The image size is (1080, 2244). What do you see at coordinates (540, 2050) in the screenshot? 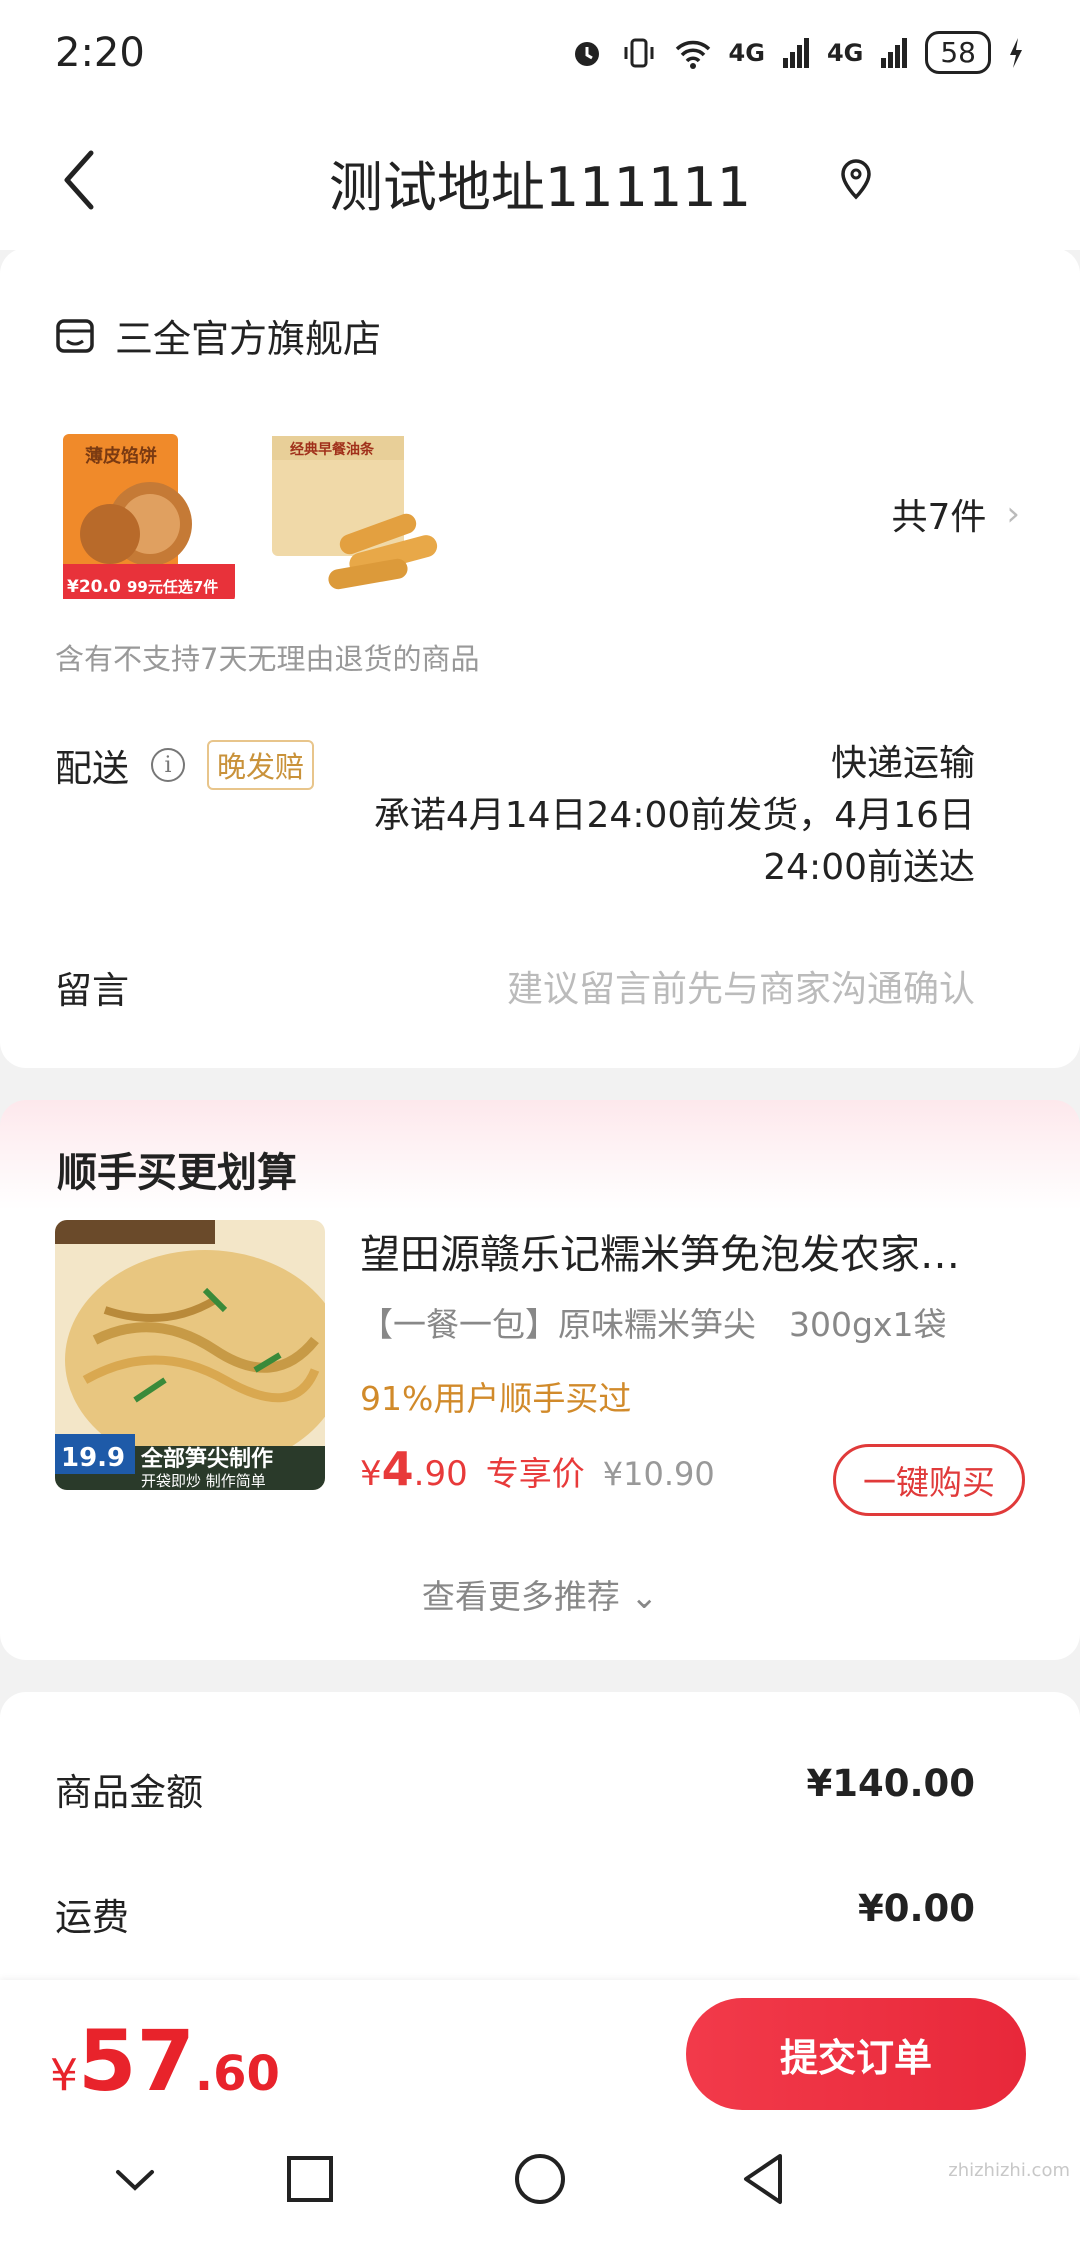
I see `checkout-bar: ¥ 57 .60 提交订单` at bounding box center [540, 2050].